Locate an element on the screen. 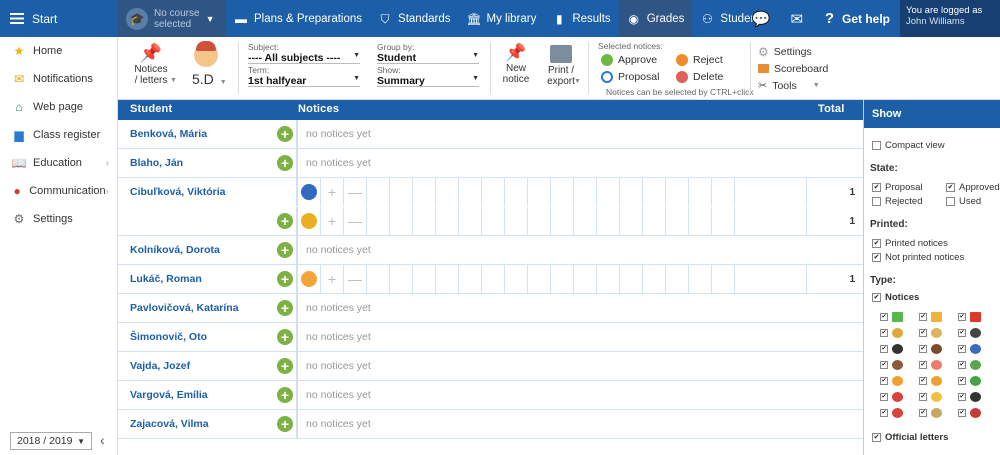 This screenshot has height=455, width=1000. sidebar-item-web-page: ⌂ Web page is located at coordinates (58, 107).